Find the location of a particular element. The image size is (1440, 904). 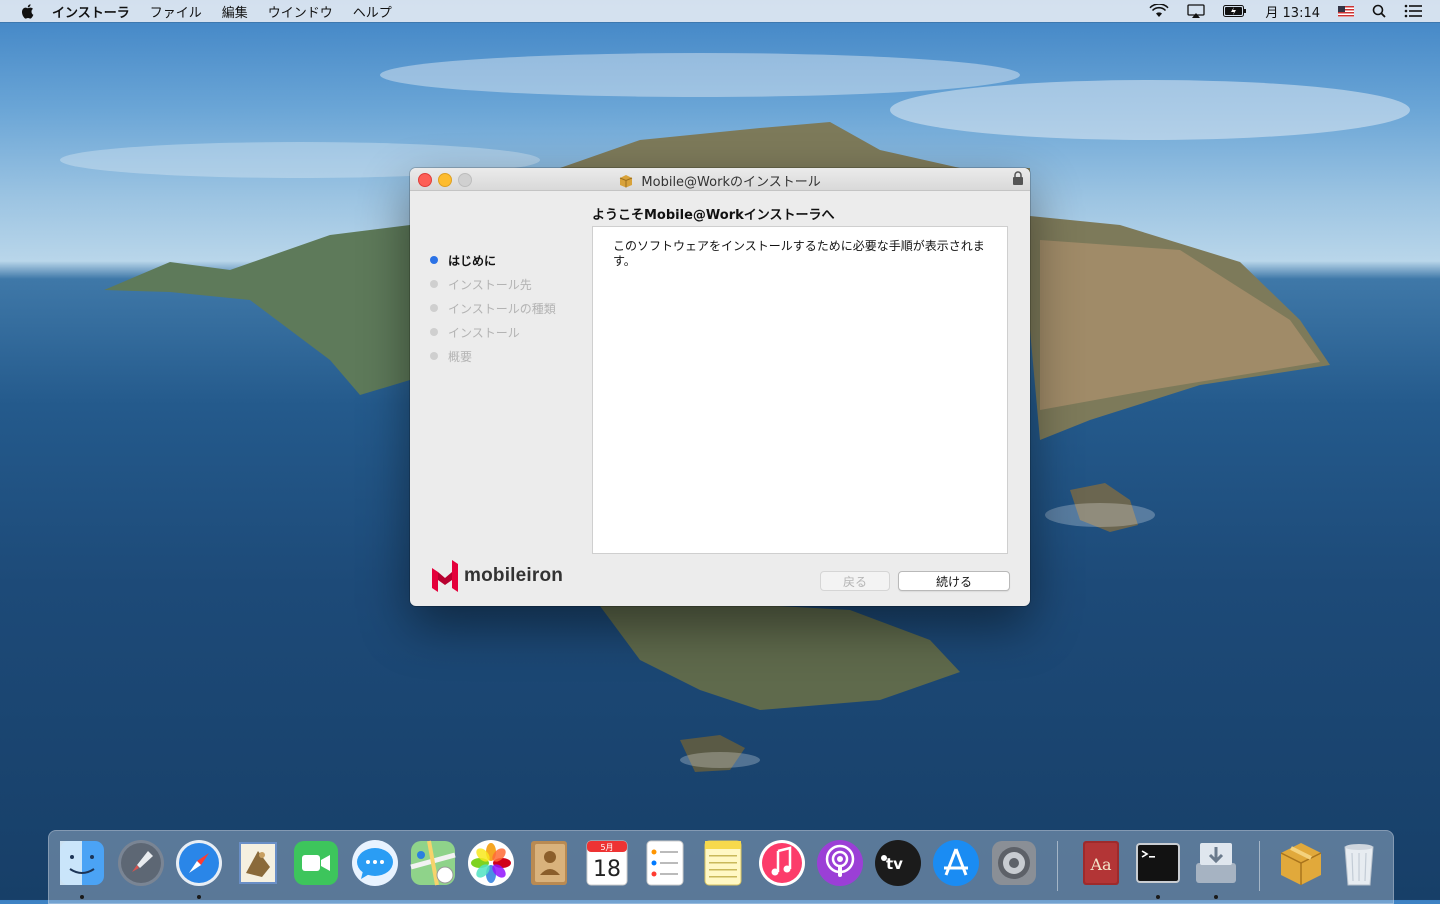

svg-text: Aa is located at coordinates (1100, 864).